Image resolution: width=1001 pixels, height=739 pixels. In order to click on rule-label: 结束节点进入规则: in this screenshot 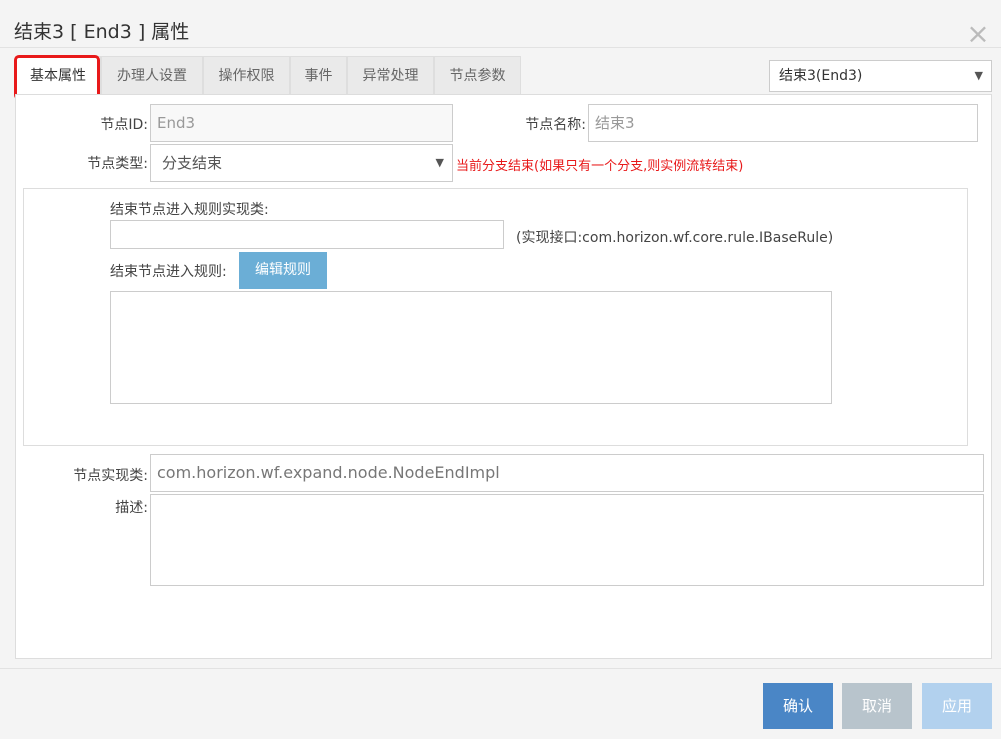, I will do `click(168, 272)`.